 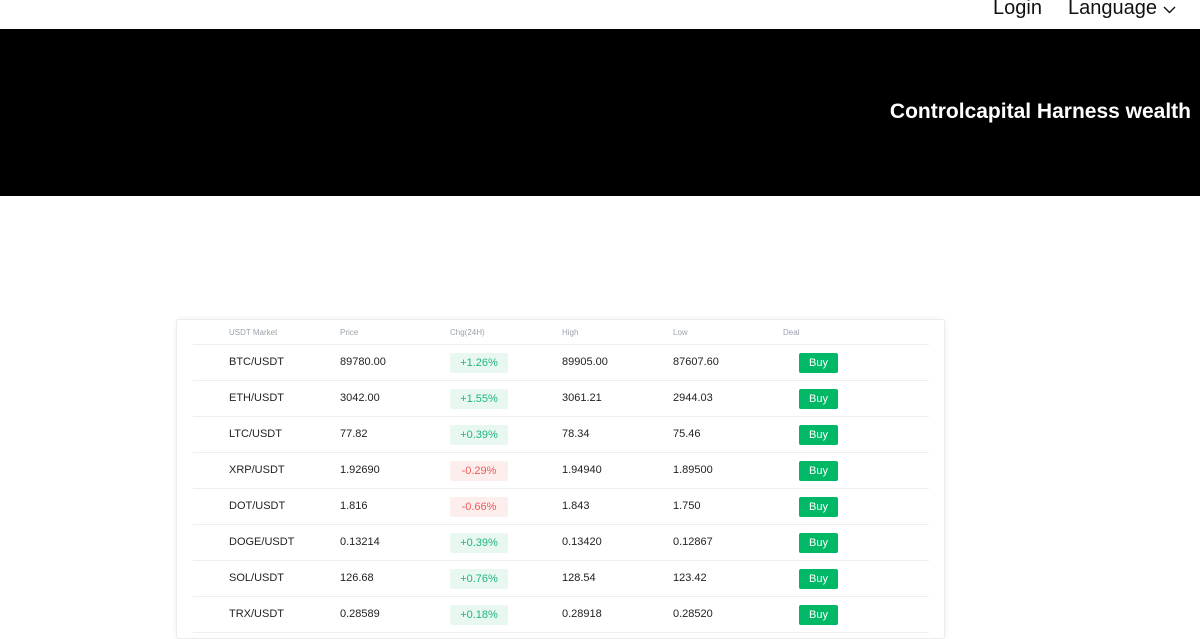 What do you see at coordinates (360, 470) in the screenshot?
I see `price-cell: 1.92690` at bounding box center [360, 470].